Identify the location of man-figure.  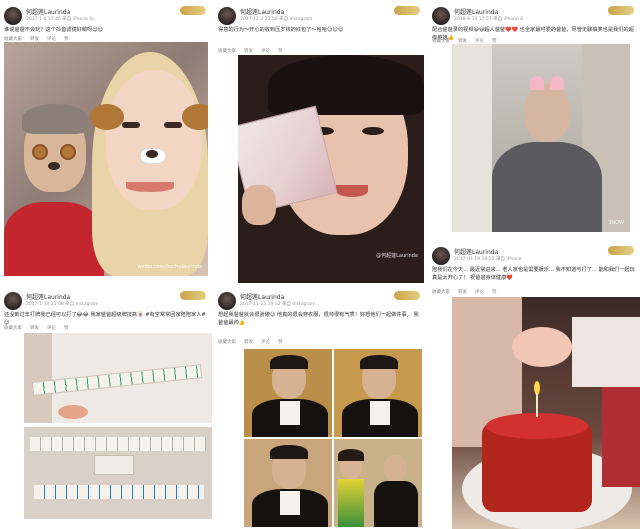
(547, 154).